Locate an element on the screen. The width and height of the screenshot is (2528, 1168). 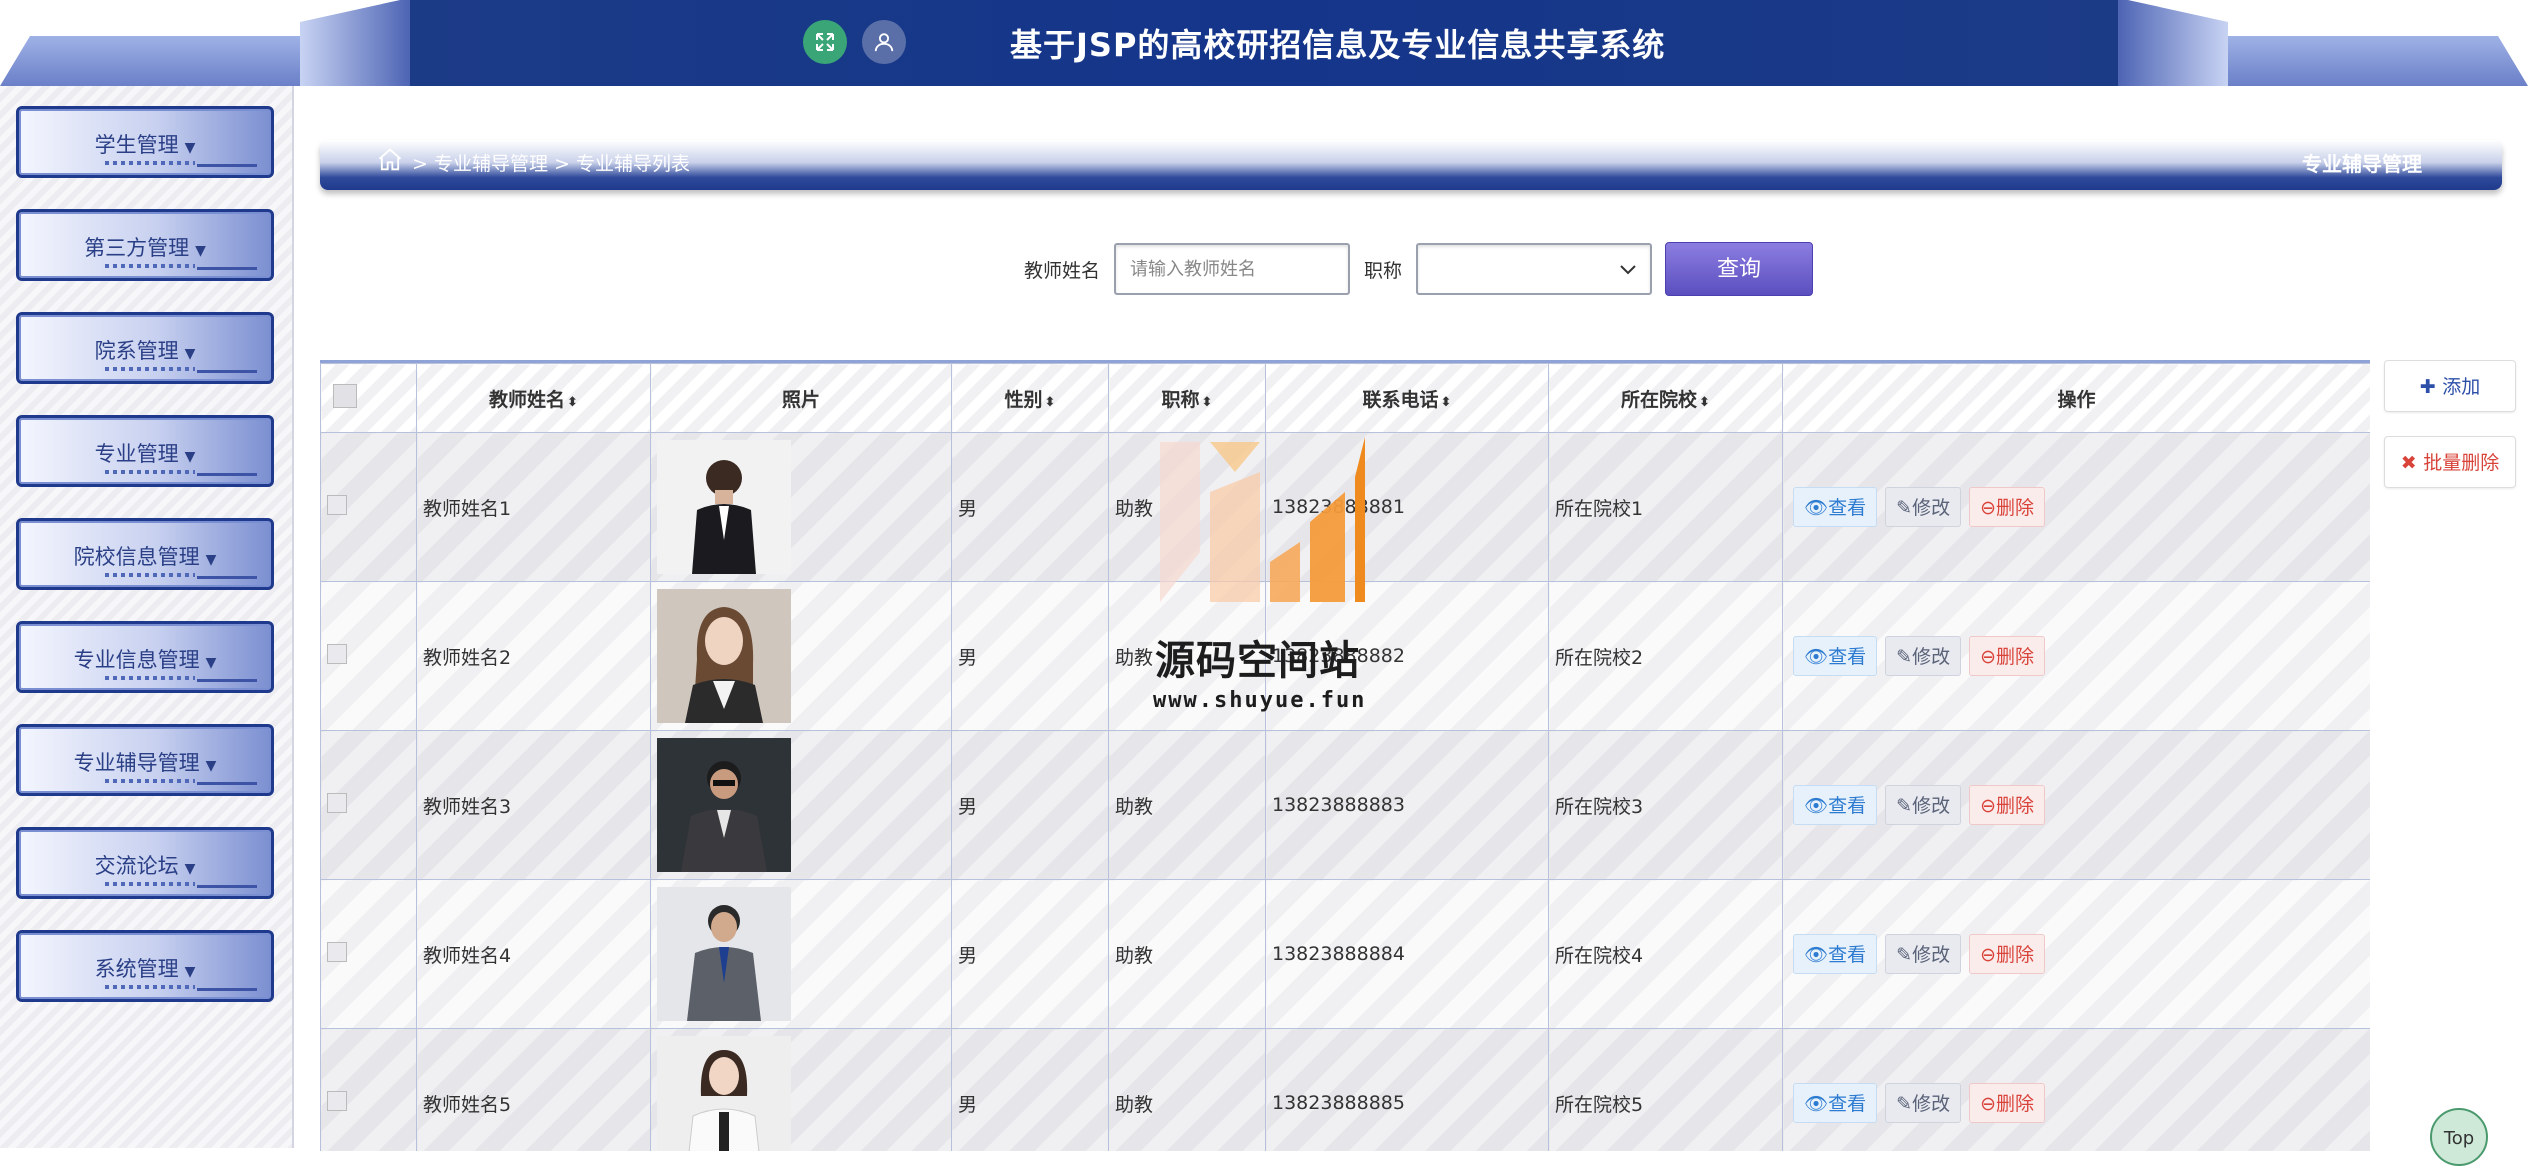
watermark-url: www.shuyue.fun is located at coordinates (1260, 700).